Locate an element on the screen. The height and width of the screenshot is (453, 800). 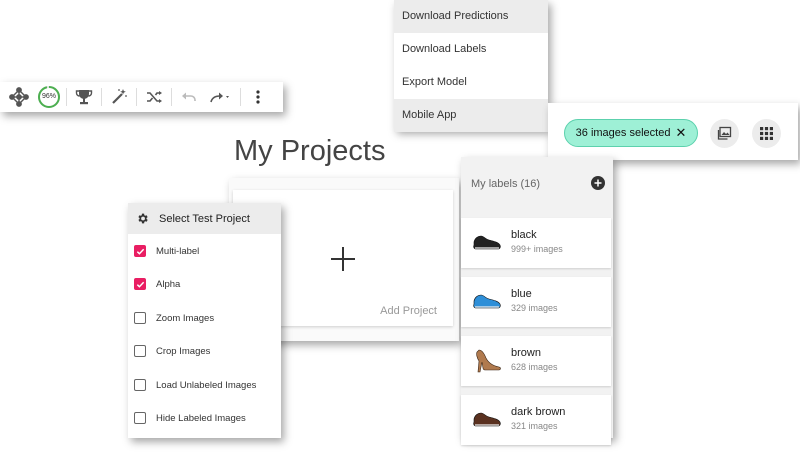
label-name: dark brown is located at coordinates (538, 412).